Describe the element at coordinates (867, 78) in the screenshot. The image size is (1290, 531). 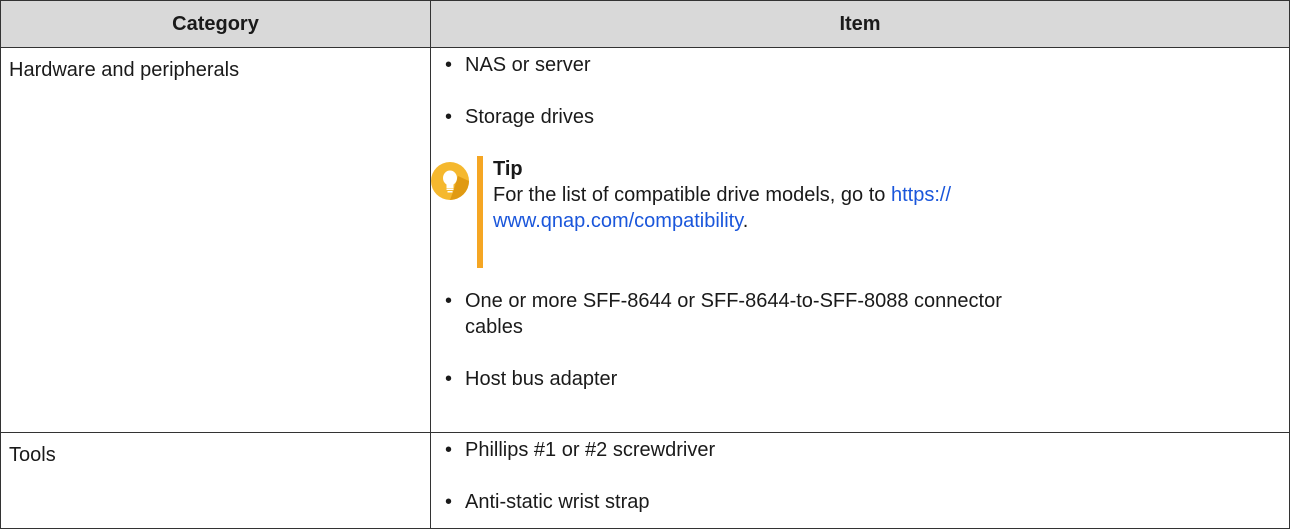
I see `list-item: • NAS or server` at that location.